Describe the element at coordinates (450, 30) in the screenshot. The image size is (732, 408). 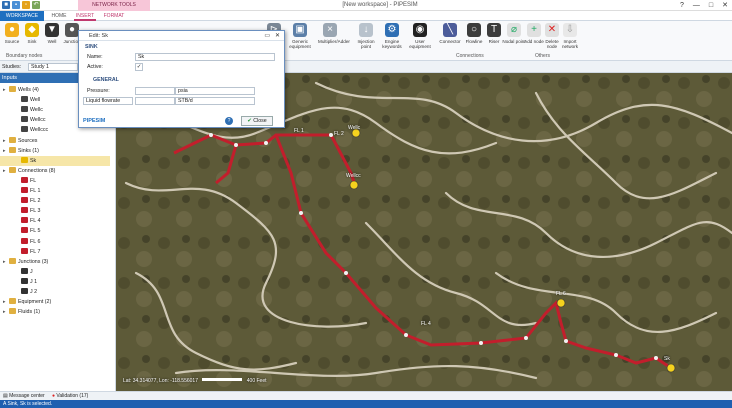
I see `connector-icon: ╲` at that location.